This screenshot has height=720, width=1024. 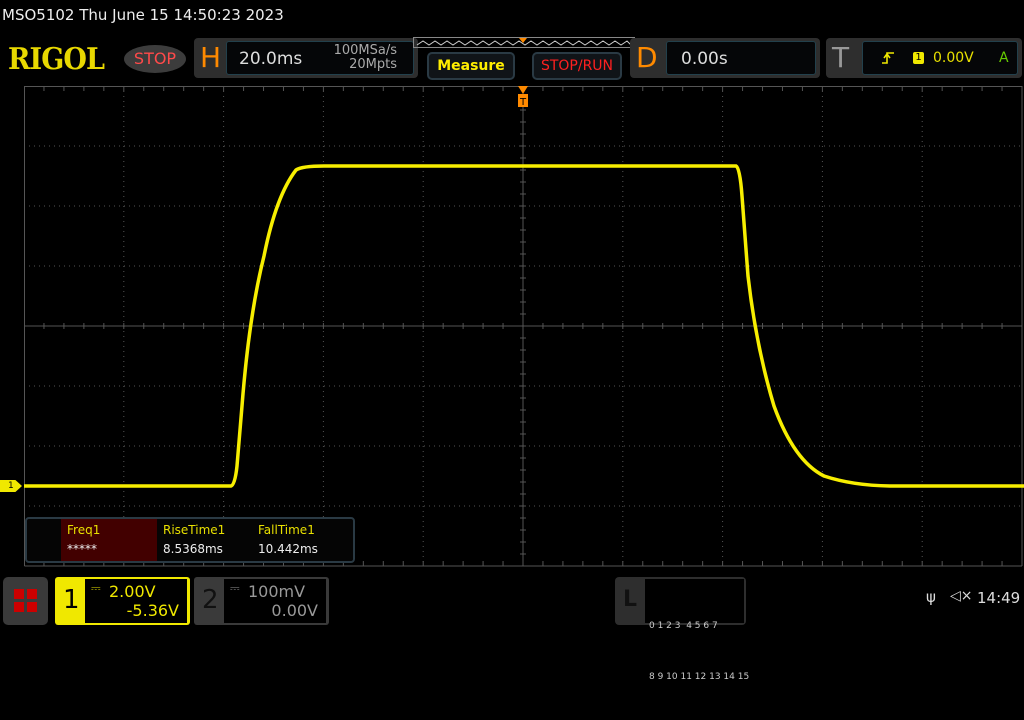 What do you see at coordinates (630, 599) in the screenshot?
I see `logic-label: L` at bounding box center [630, 599].